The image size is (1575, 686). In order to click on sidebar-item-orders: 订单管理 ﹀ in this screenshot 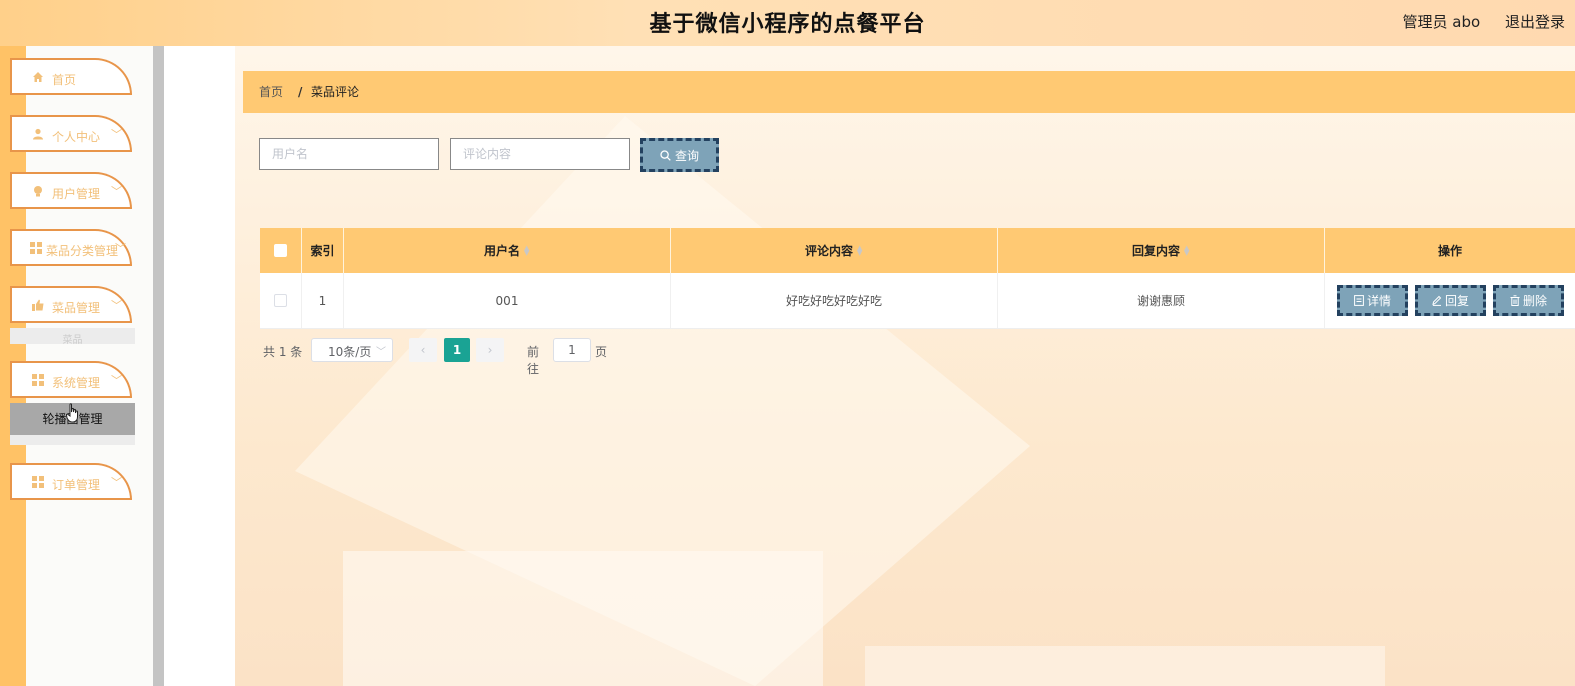, I will do `click(71, 481)`.